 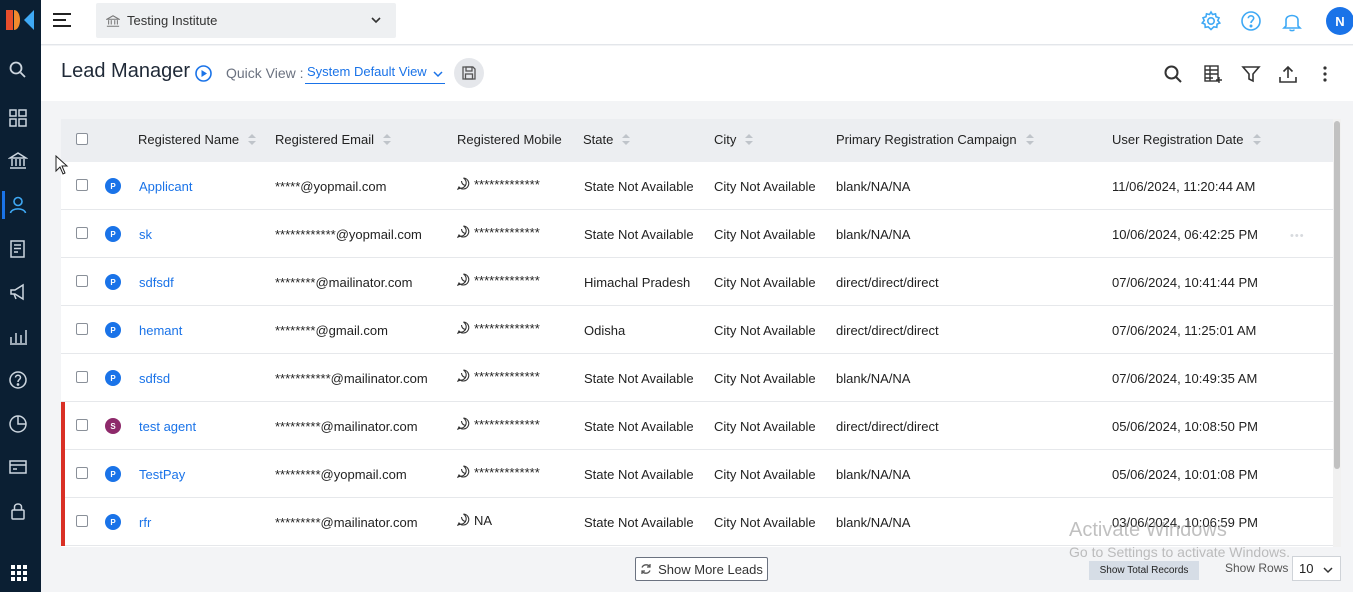 What do you see at coordinates (483, 520) in the screenshot?
I see `lead-mobile-value: NA` at bounding box center [483, 520].